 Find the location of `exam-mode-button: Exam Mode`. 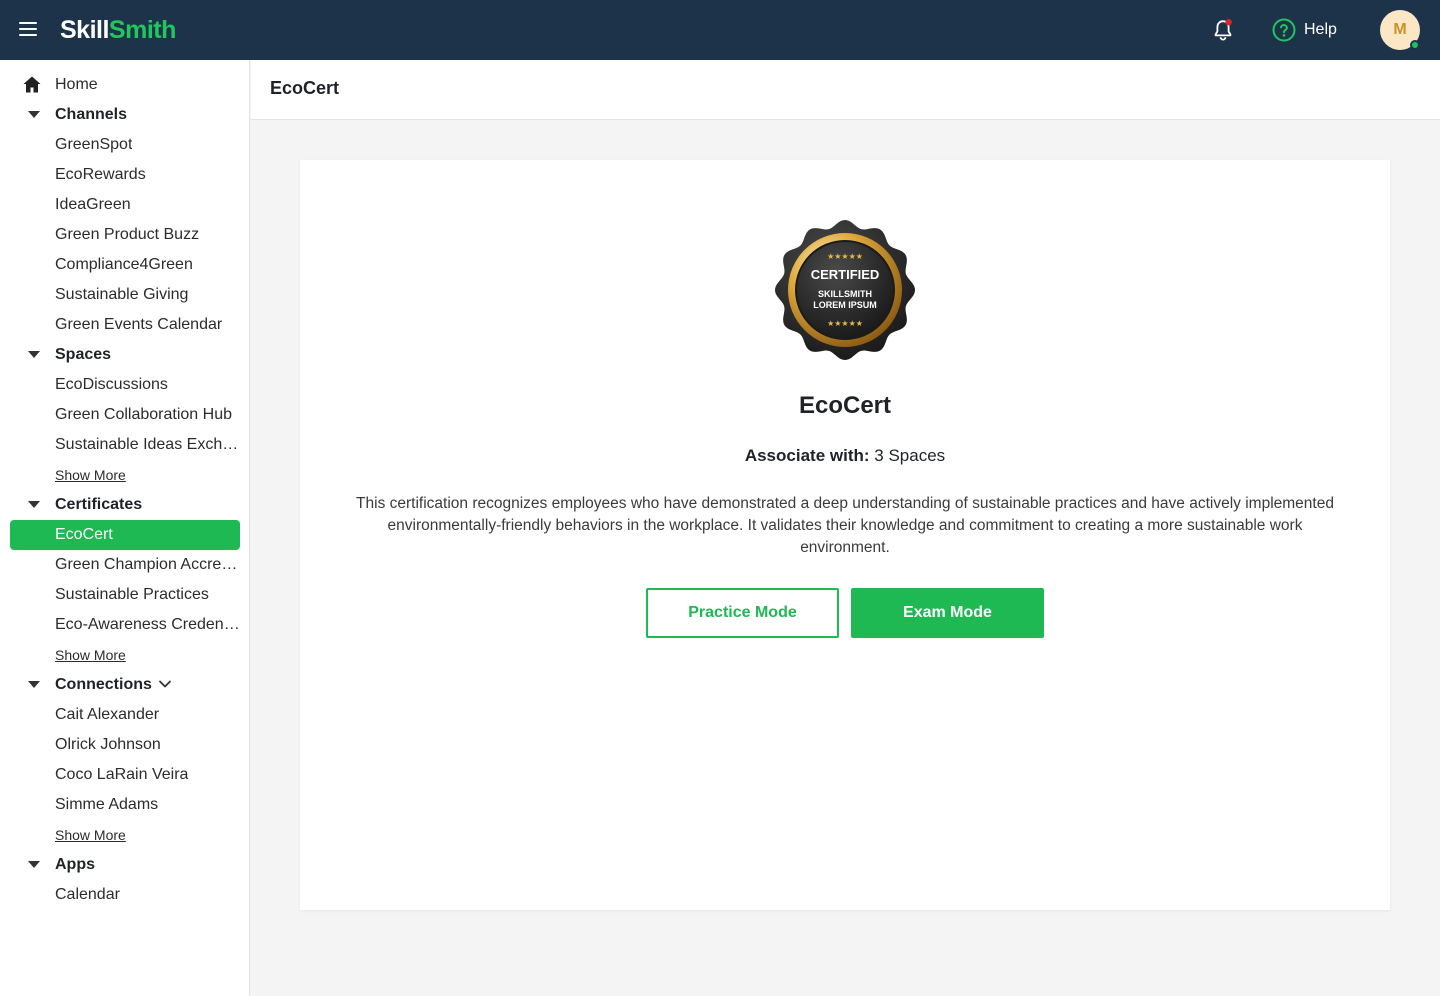

exam-mode-button: Exam Mode is located at coordinates (947, 613).